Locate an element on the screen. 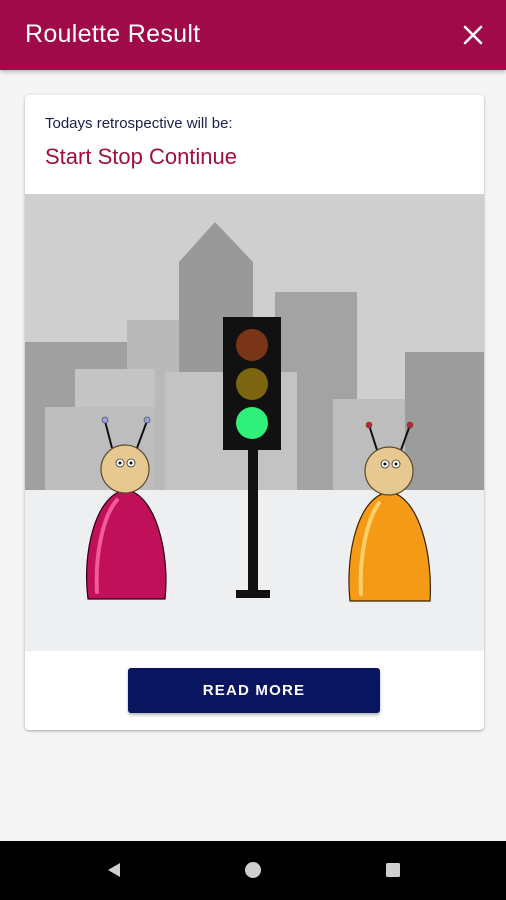 Image resolution: width=506 pixels, height=900 pixels. recents-button is located at coordinates (393, 870).